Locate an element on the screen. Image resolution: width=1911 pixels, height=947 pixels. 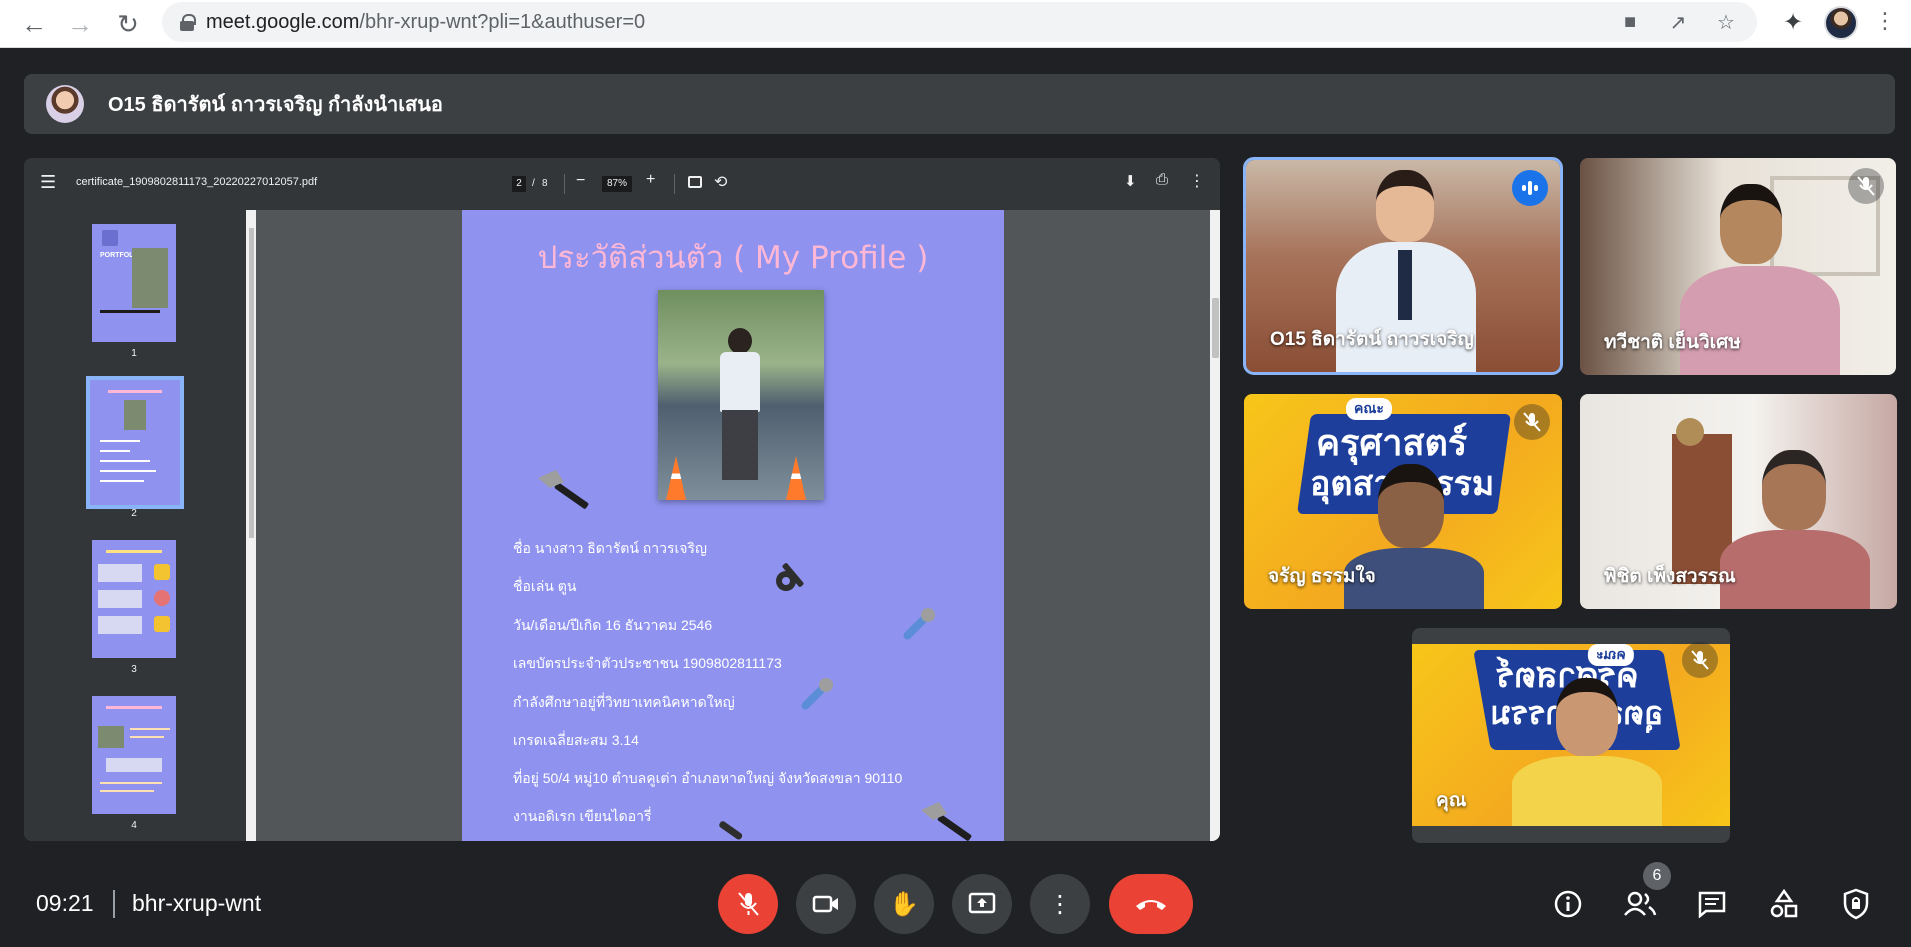
presenter-avatar is located at coordinates (65, 104).